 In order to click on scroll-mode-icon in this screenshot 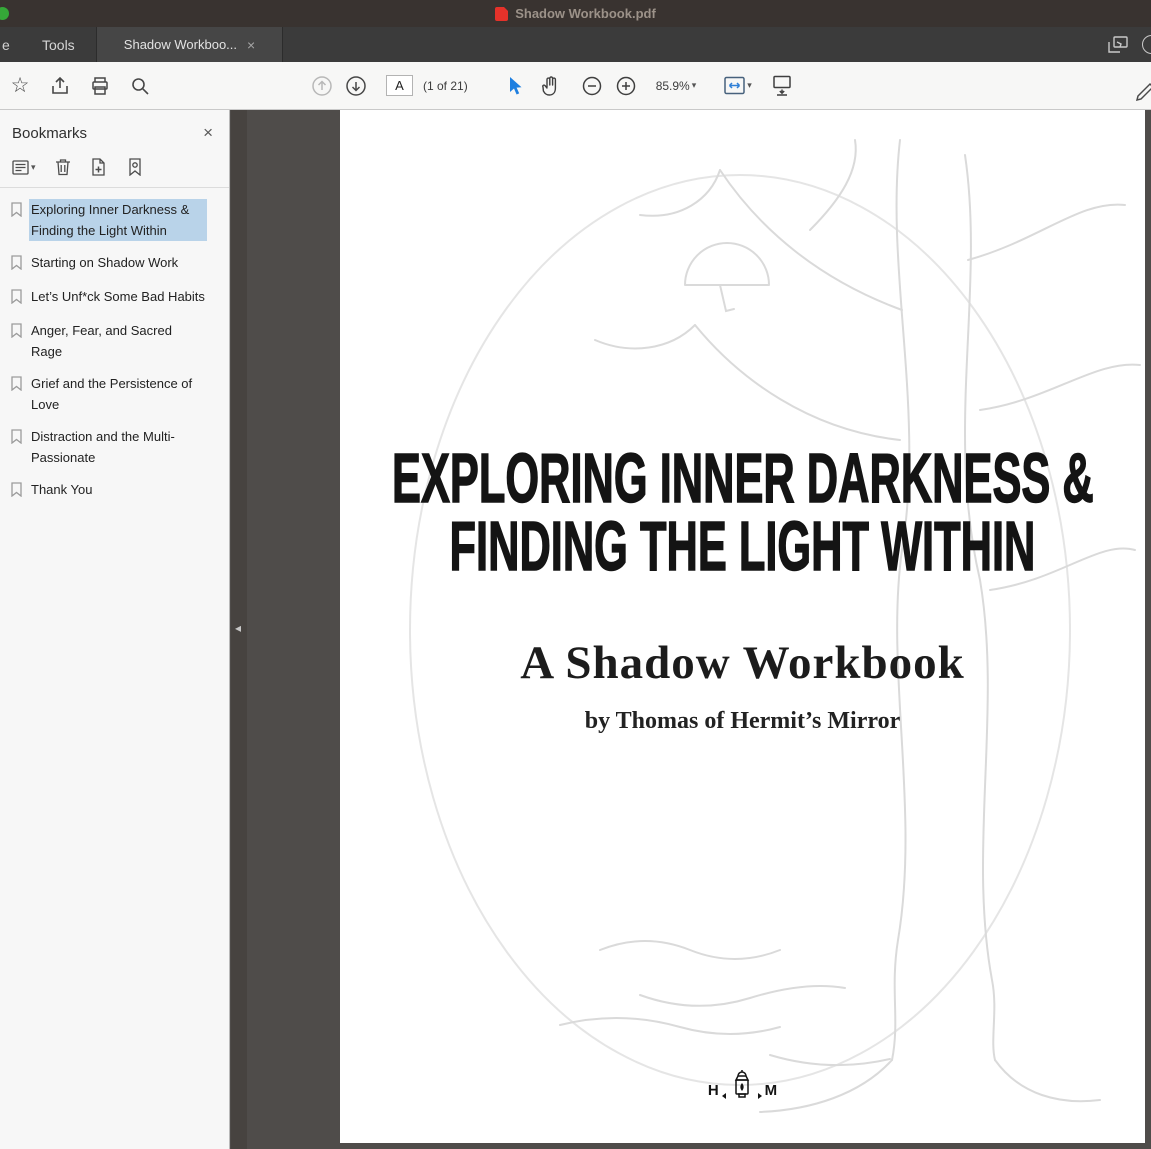, I will do `click(782, 86)`.